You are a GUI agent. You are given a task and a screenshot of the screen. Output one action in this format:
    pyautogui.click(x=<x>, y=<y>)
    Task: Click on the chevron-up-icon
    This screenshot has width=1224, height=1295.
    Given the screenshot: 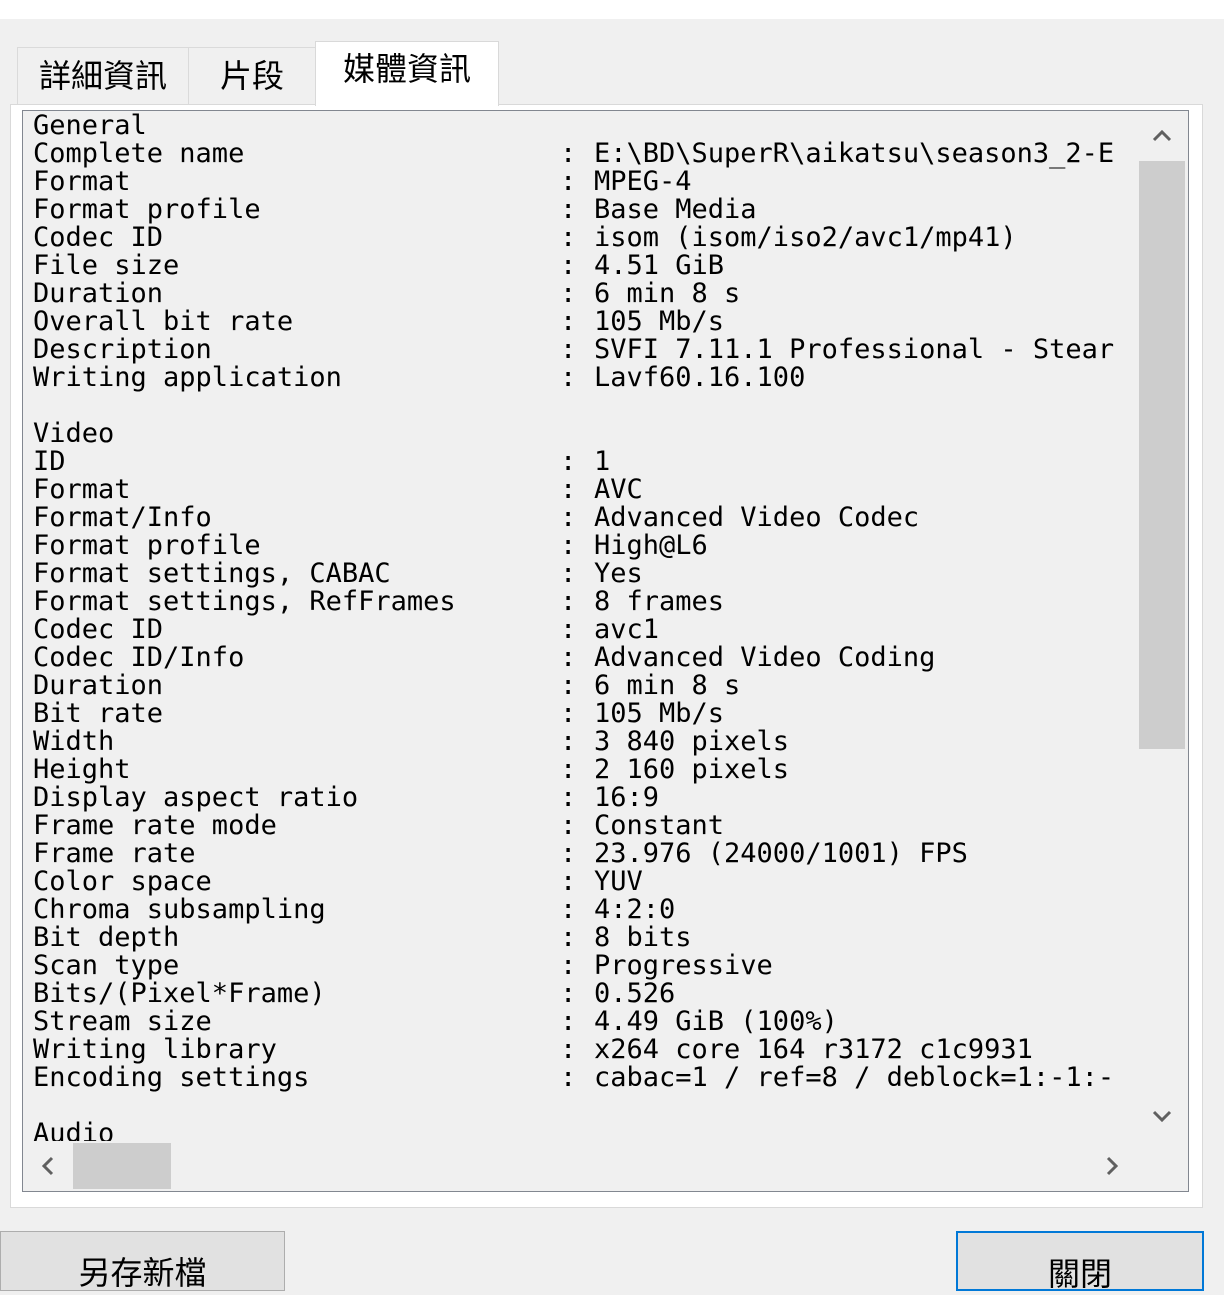 What is the action you would take?
    pyautogui.click(x=1162, y=136)
    